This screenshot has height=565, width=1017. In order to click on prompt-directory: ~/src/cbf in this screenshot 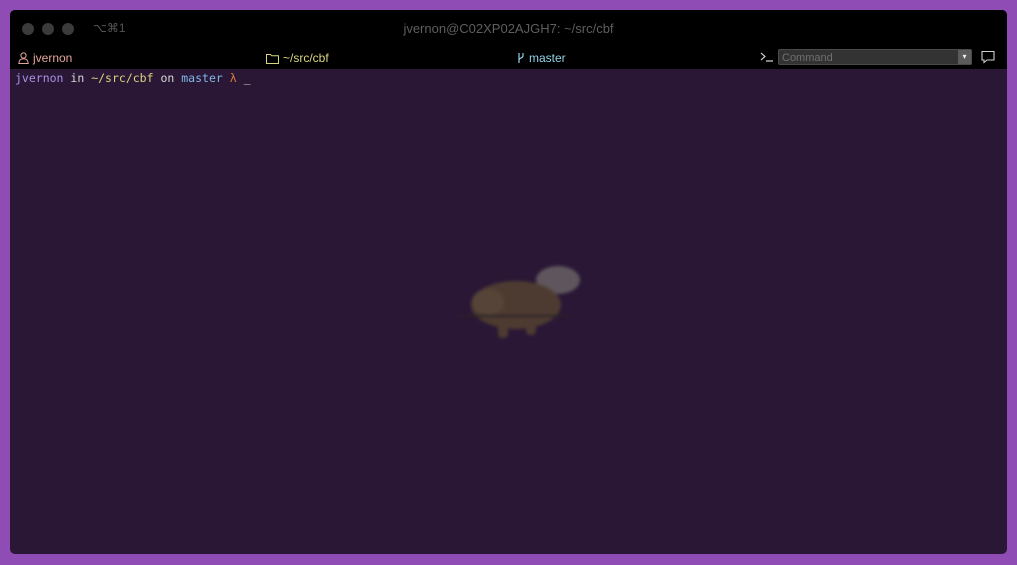, I will do `click(122, 78)`.